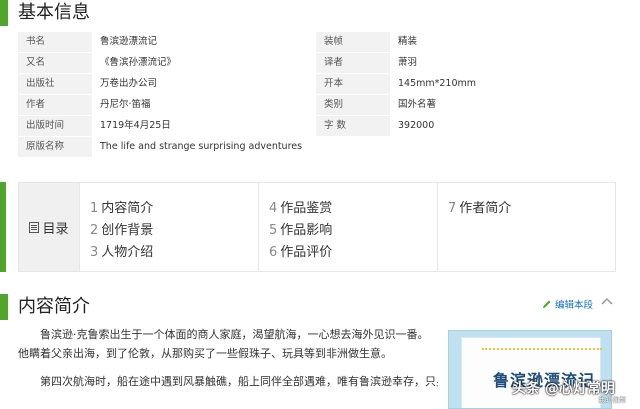  I want to click on info-label: 装帧, so click(353, 42).